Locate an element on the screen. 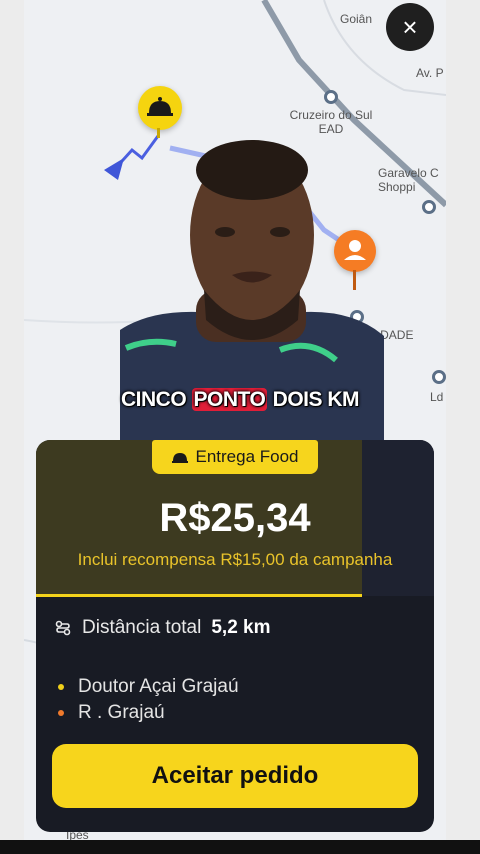  route-icon is located at coordinates (63, 628).